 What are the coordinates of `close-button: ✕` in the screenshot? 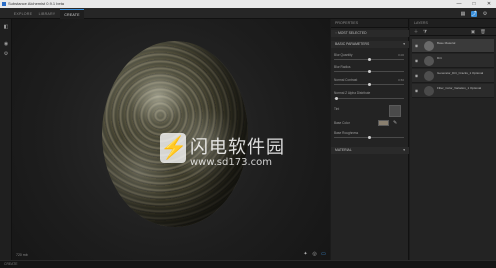 It's located at (489, 4).